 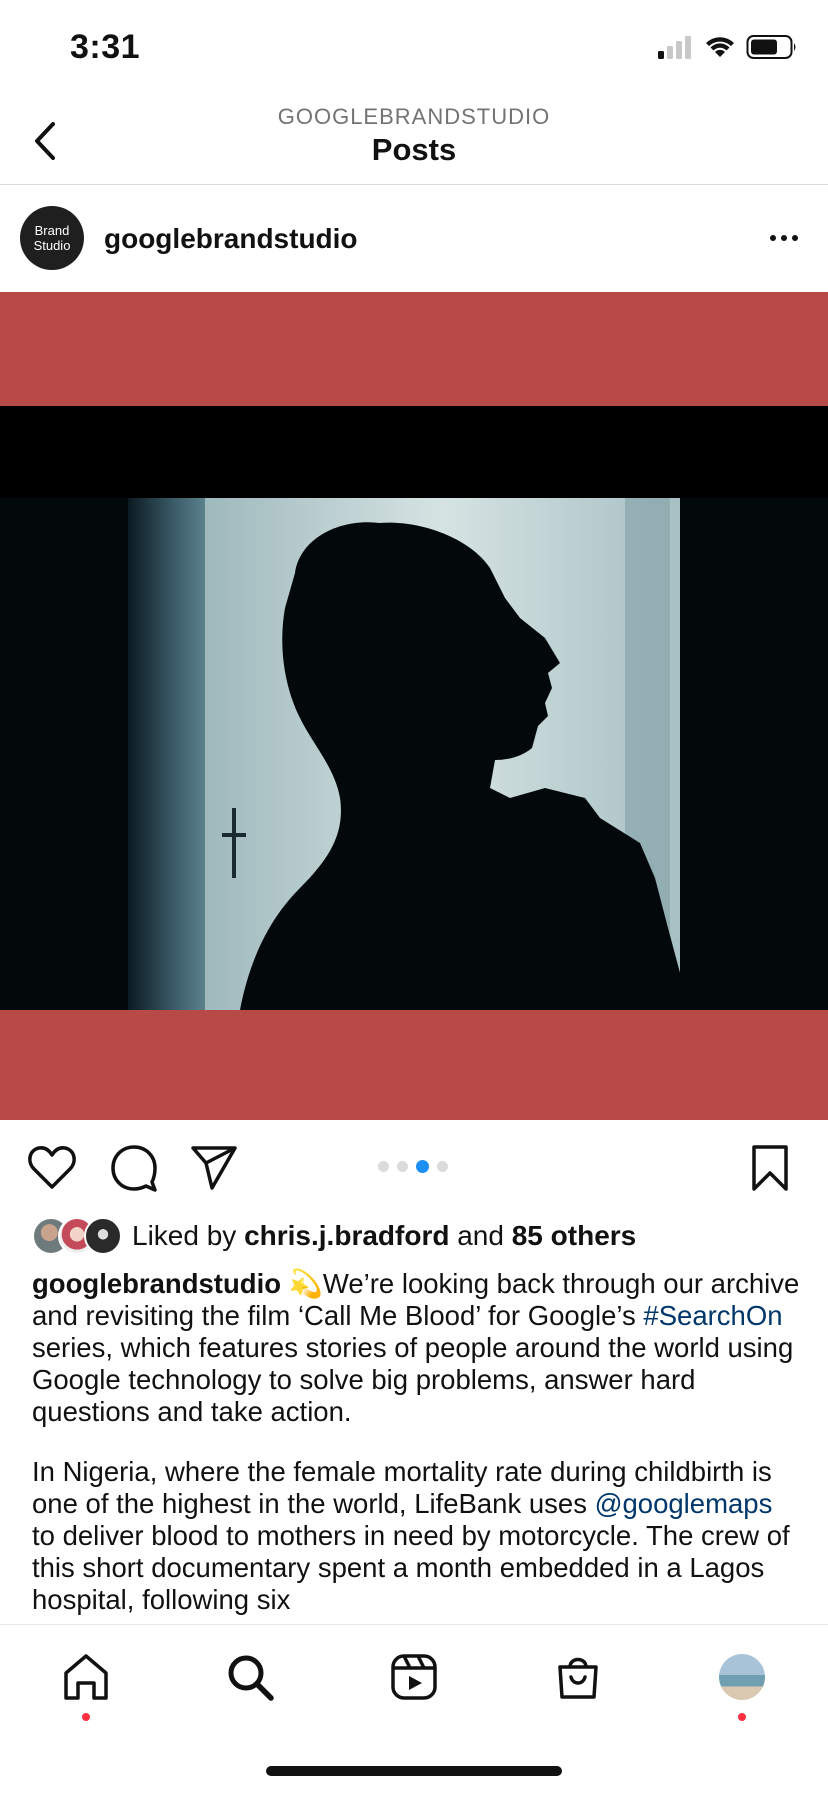 I want to click on author-avatar: Brand Studio, so click(x=52, y=238).